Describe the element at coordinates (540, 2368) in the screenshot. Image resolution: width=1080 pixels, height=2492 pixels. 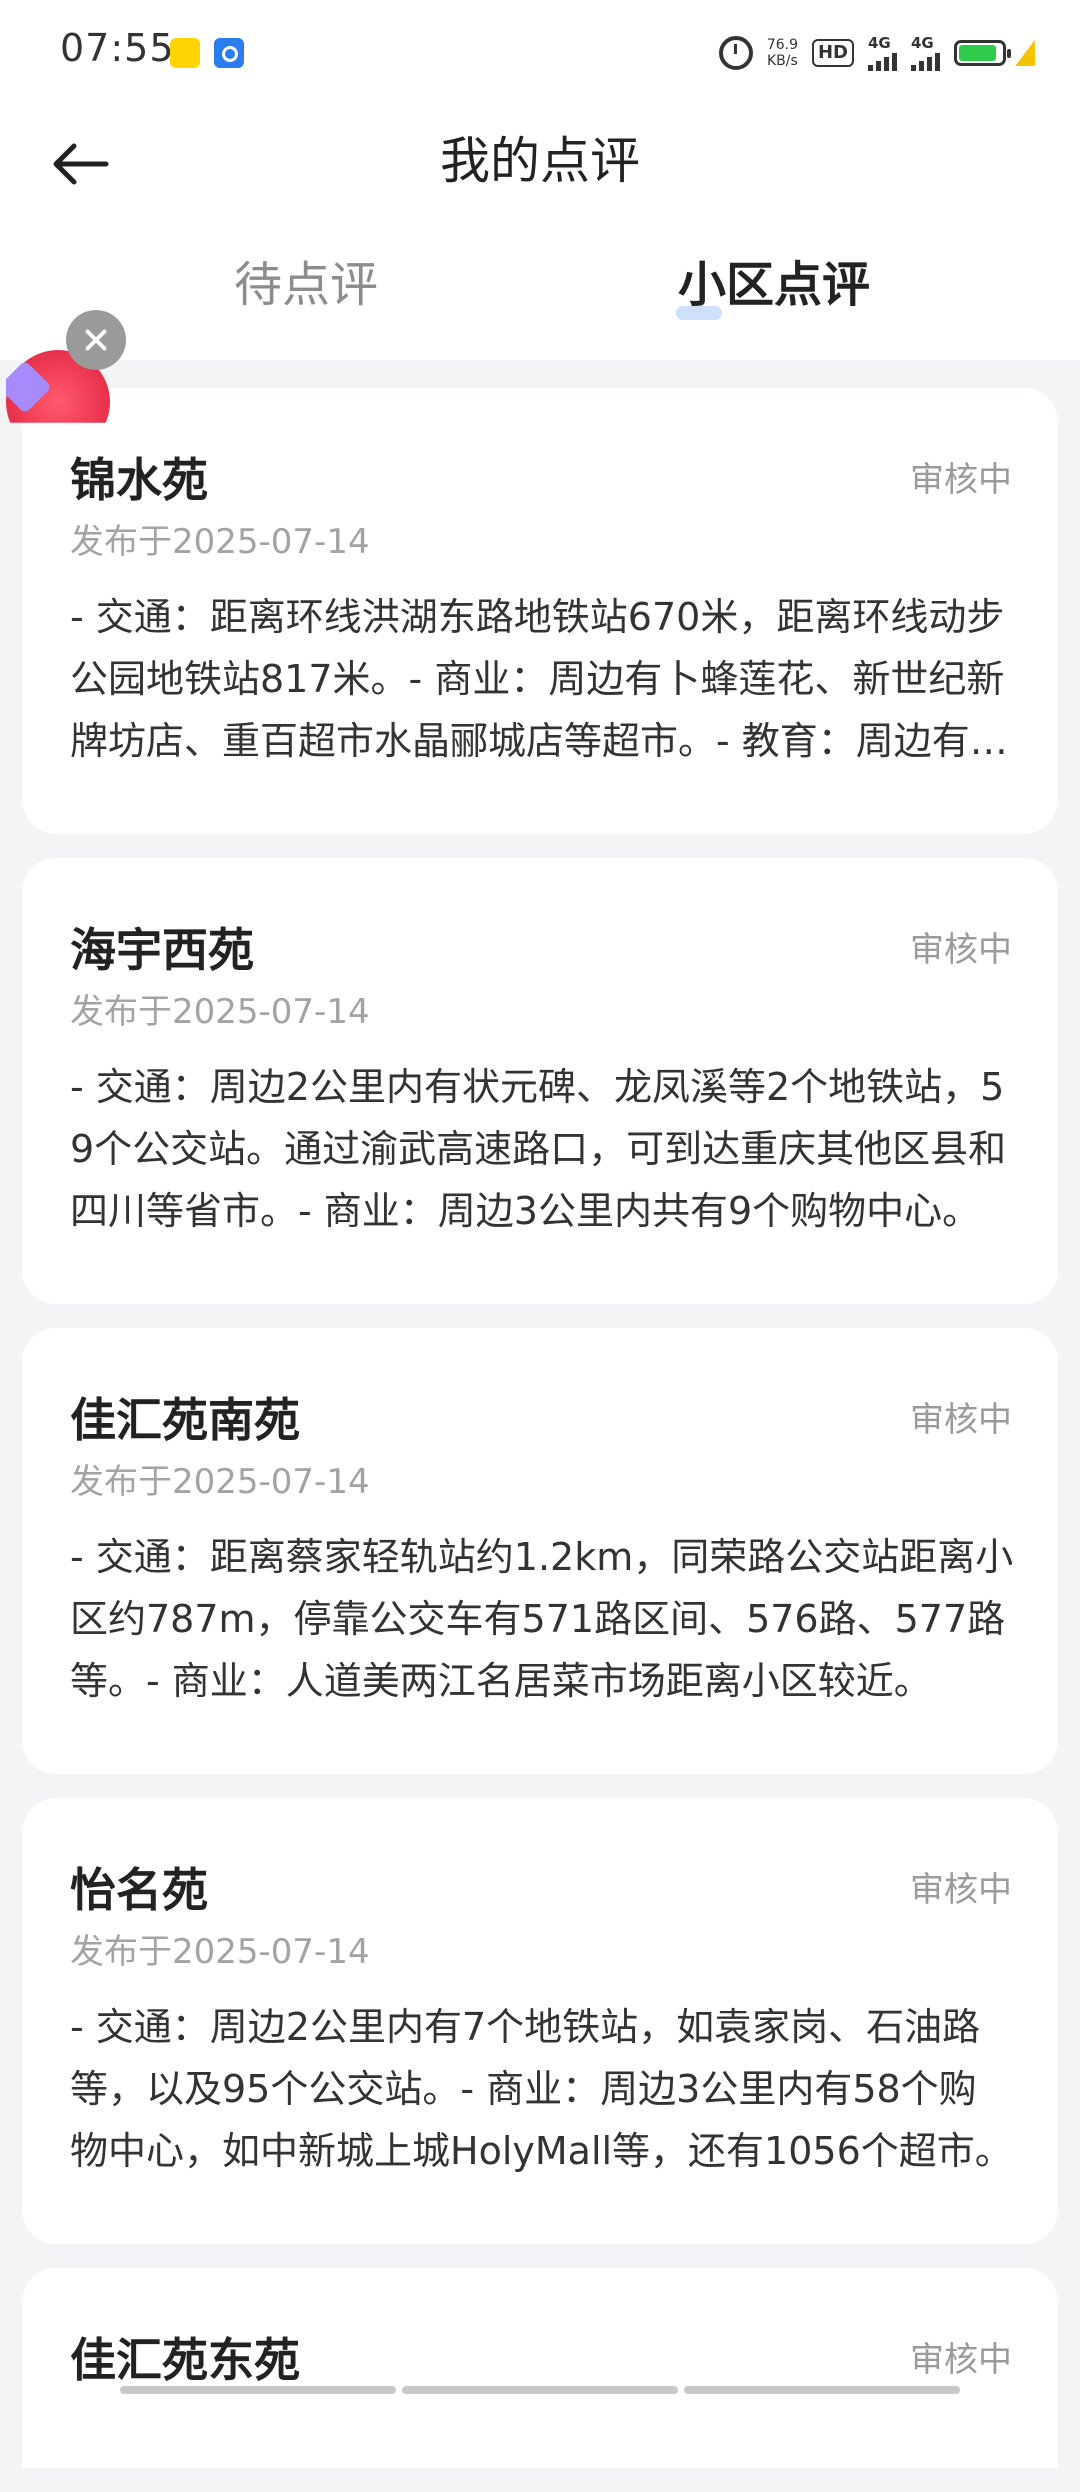
I see `review-card: 佳汇苑东苑 审核中` at that location.